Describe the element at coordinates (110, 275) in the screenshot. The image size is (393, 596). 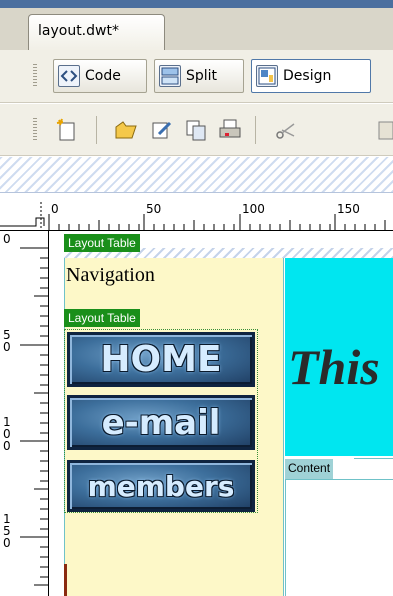
I see `navigation-text: Navigation` at that location.